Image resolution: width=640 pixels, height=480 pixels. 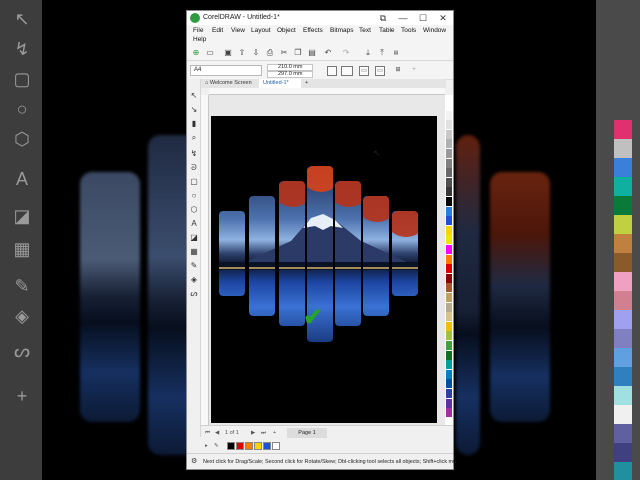 I want to click on page-size-select: A4, so click(x=226, y=70).